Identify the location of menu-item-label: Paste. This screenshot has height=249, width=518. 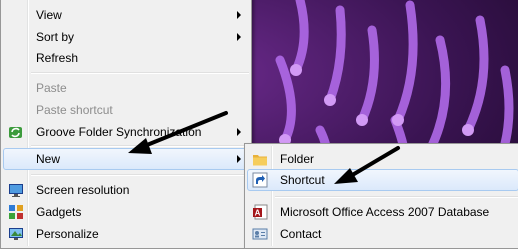
(51, 88).